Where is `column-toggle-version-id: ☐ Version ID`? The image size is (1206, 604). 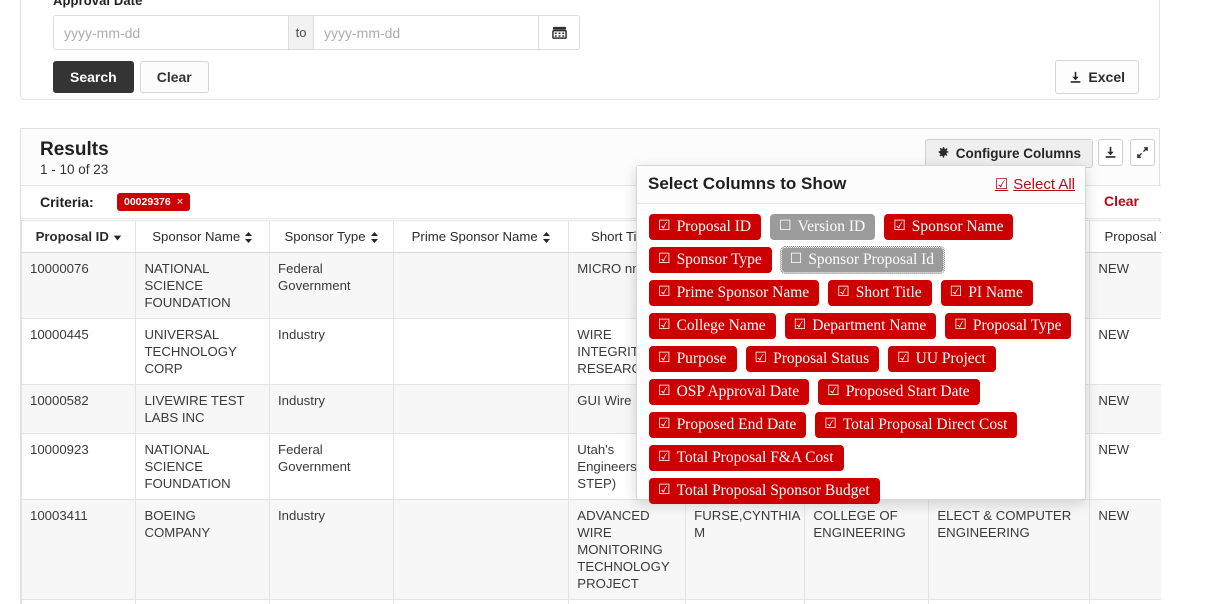 column-toggle-version-id: ☐ Version ID is located at coordinates (823, 227).